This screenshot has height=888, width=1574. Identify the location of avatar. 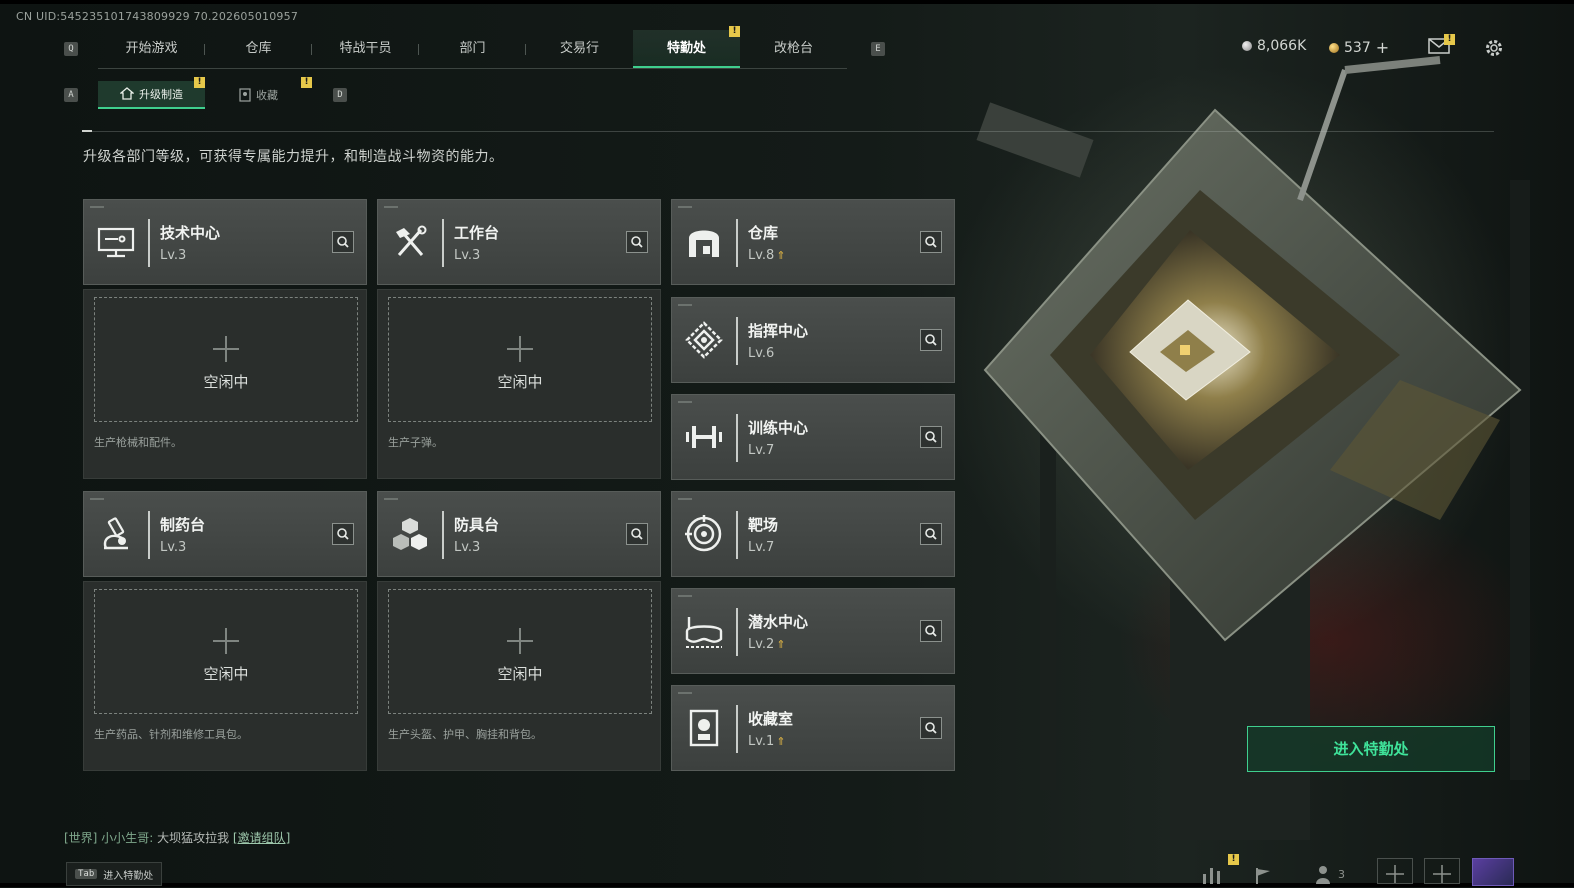
(1493, 872).